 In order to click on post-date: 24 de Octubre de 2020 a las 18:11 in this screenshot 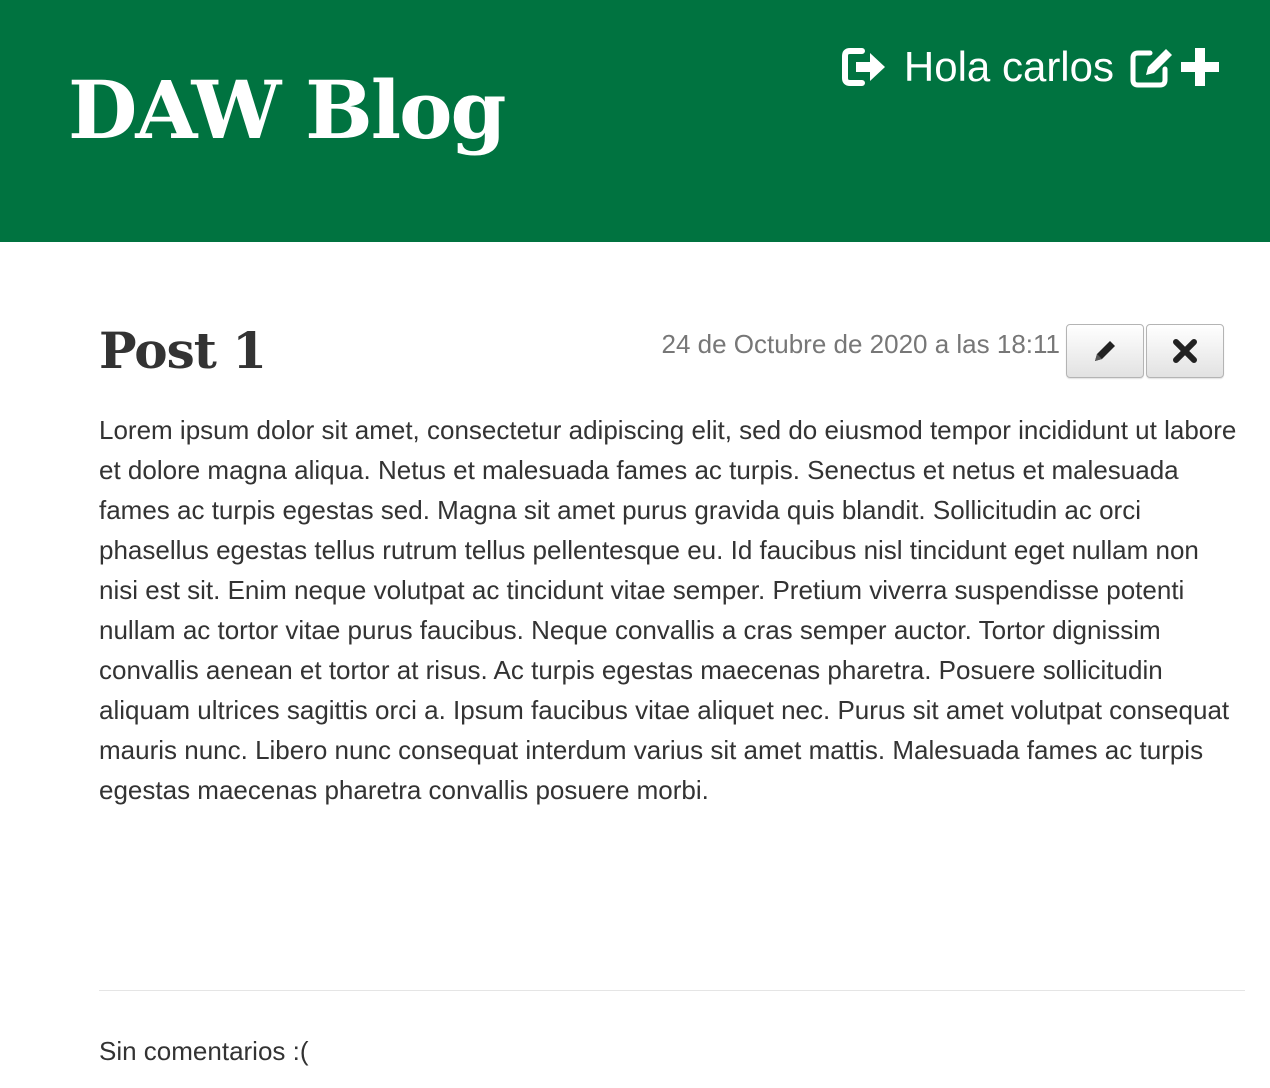, I will do `click(860, 344)`.